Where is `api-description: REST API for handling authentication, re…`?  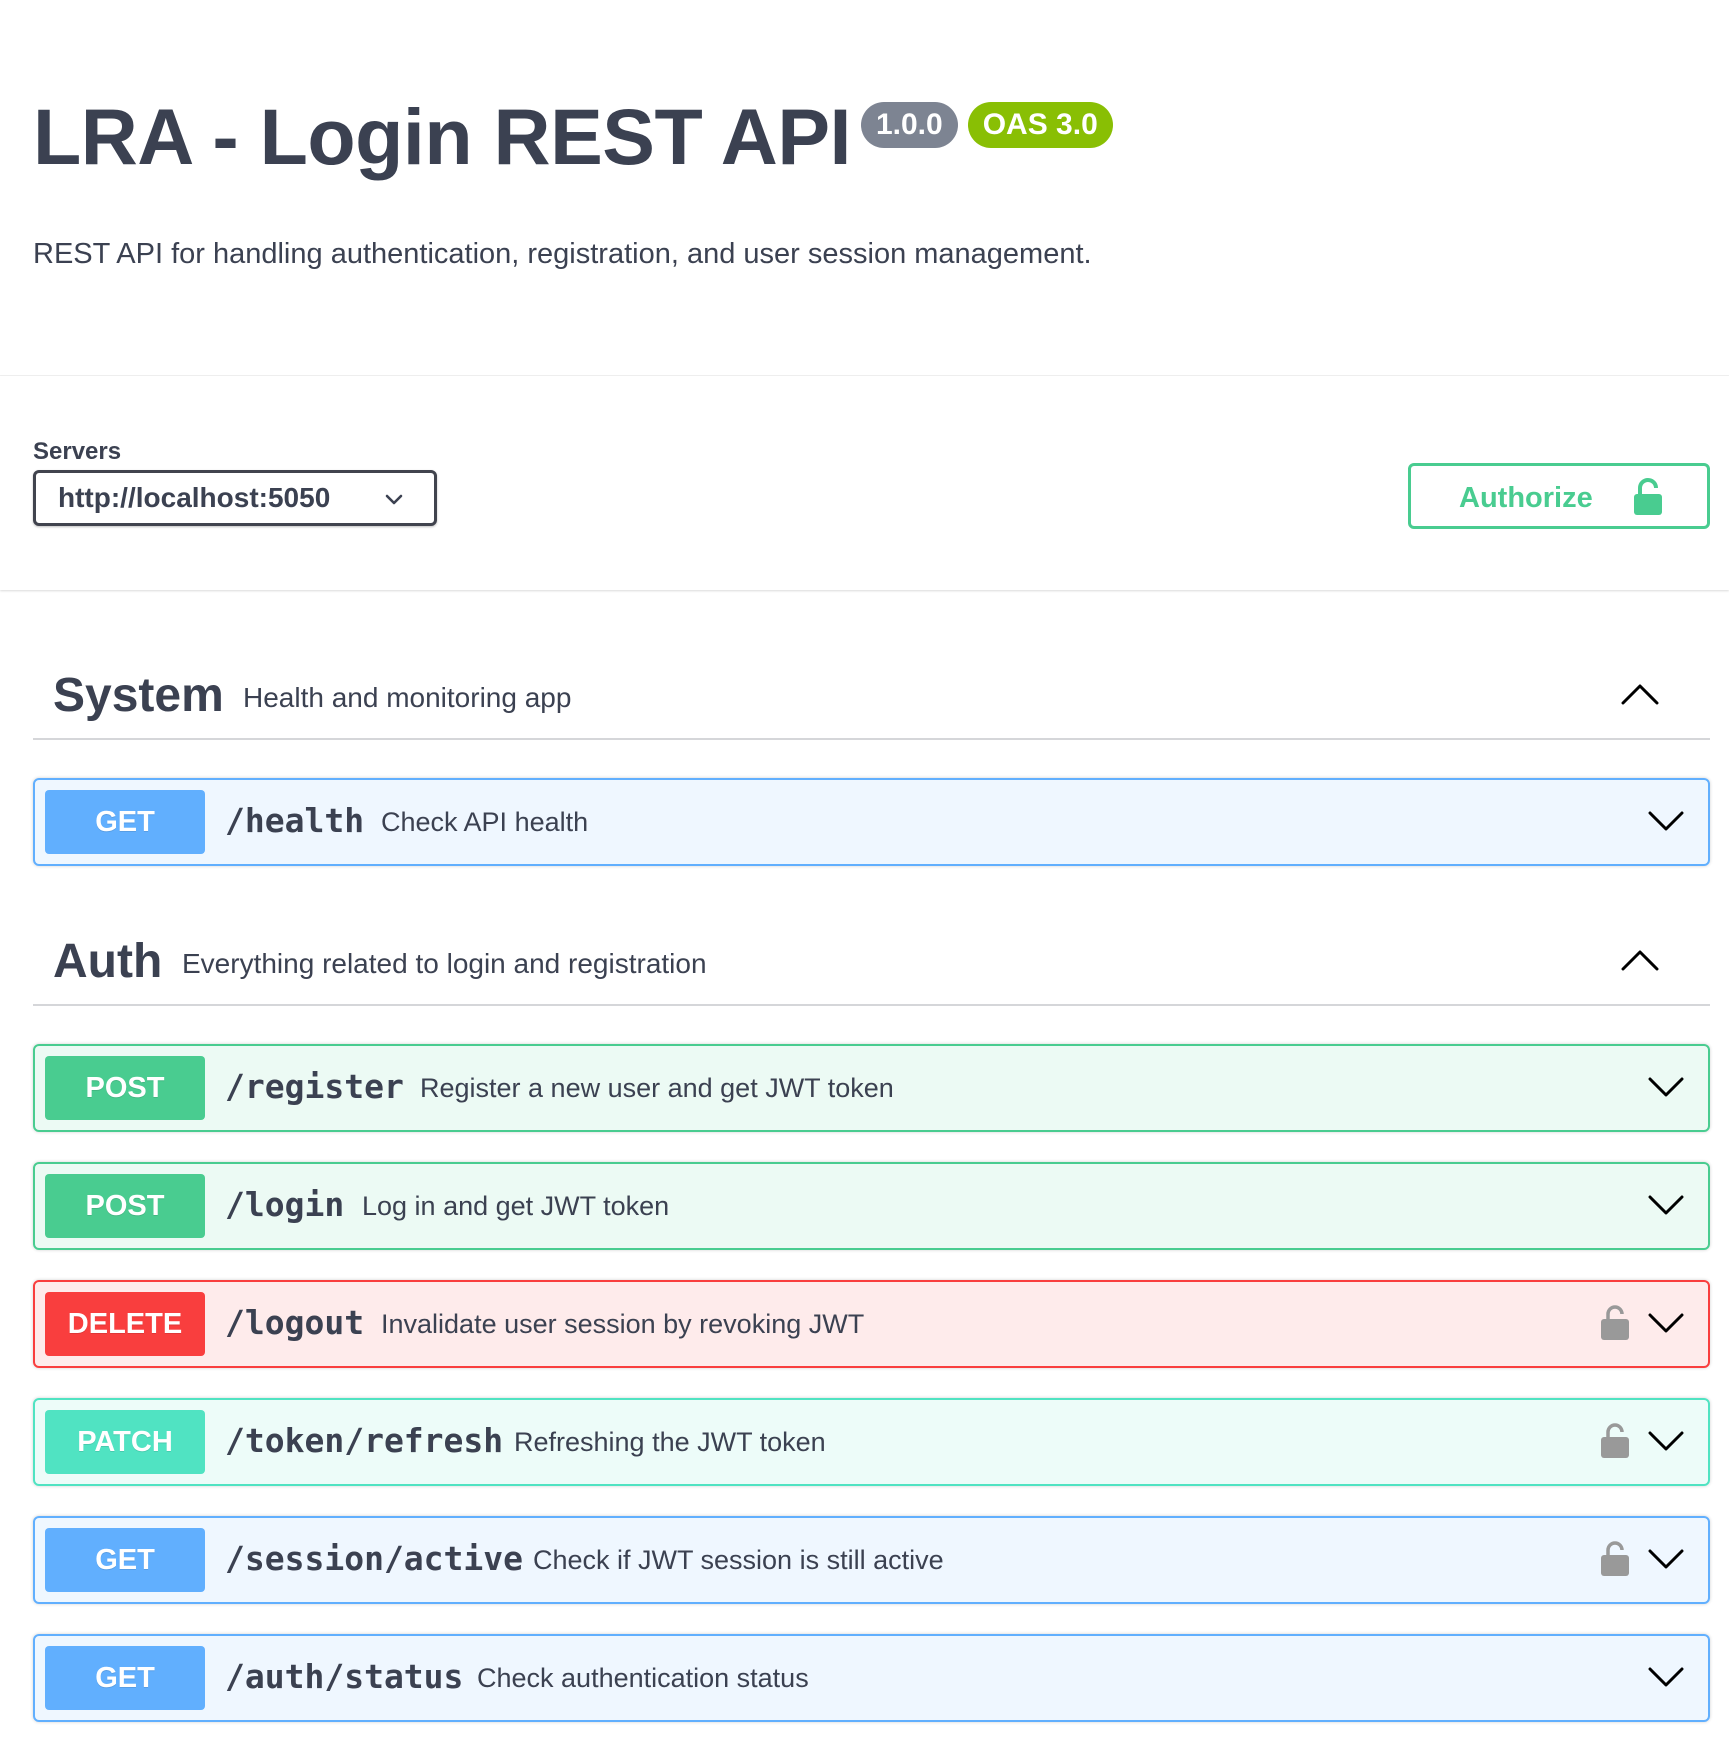 api-description: REST API for handling authentication, re… is located at coordinates (562, 254).